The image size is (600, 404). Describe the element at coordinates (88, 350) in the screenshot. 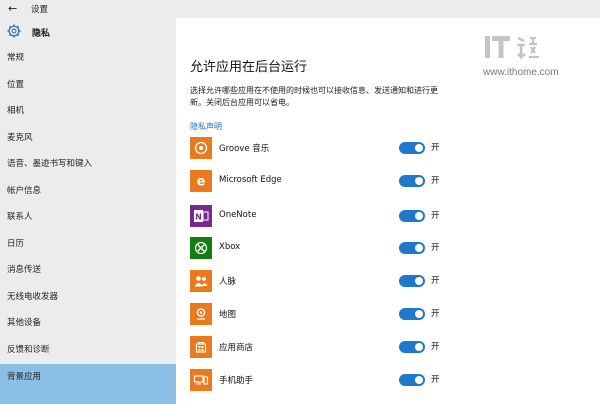

I see `sidebar-item-feedback-diagnostics: 反馈和诊断` at that location.